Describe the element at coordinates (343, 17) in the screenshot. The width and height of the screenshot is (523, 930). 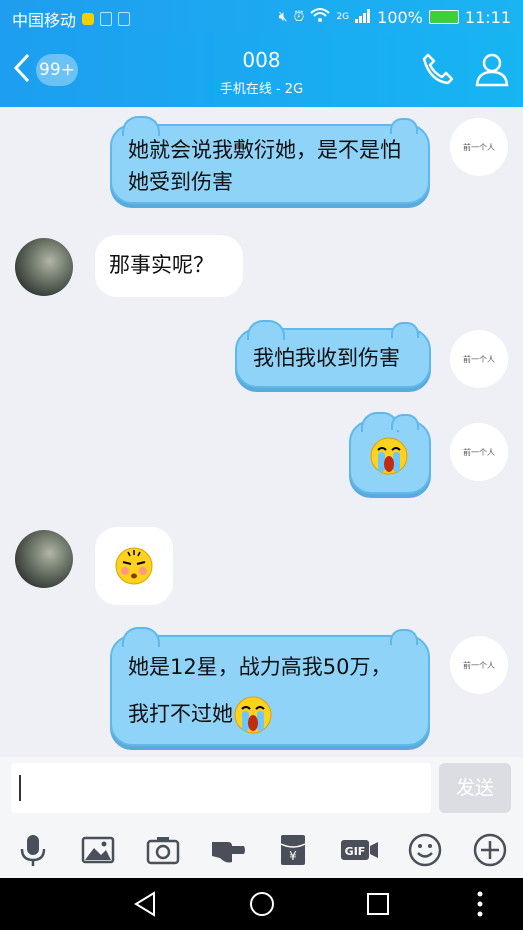
I see `network-label: 2G` at that location.